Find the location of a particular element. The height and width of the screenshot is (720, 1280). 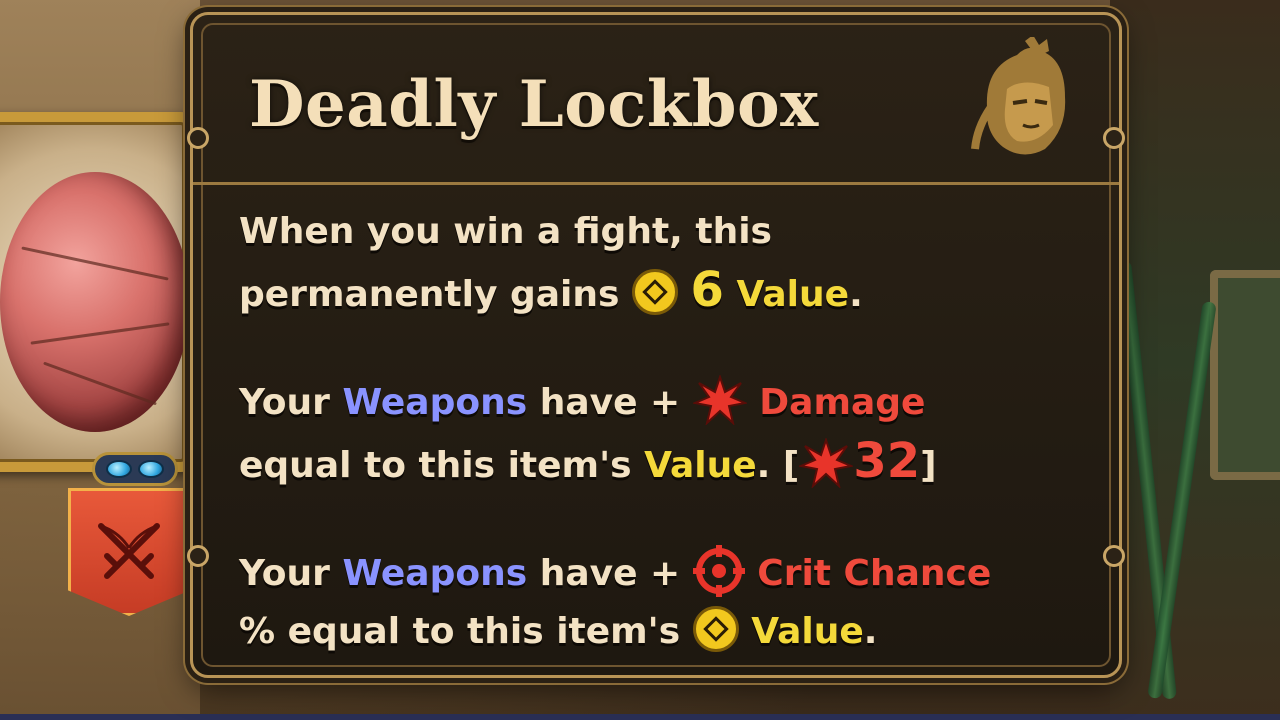

punctuation: ] is located at coordinates (928, 465).